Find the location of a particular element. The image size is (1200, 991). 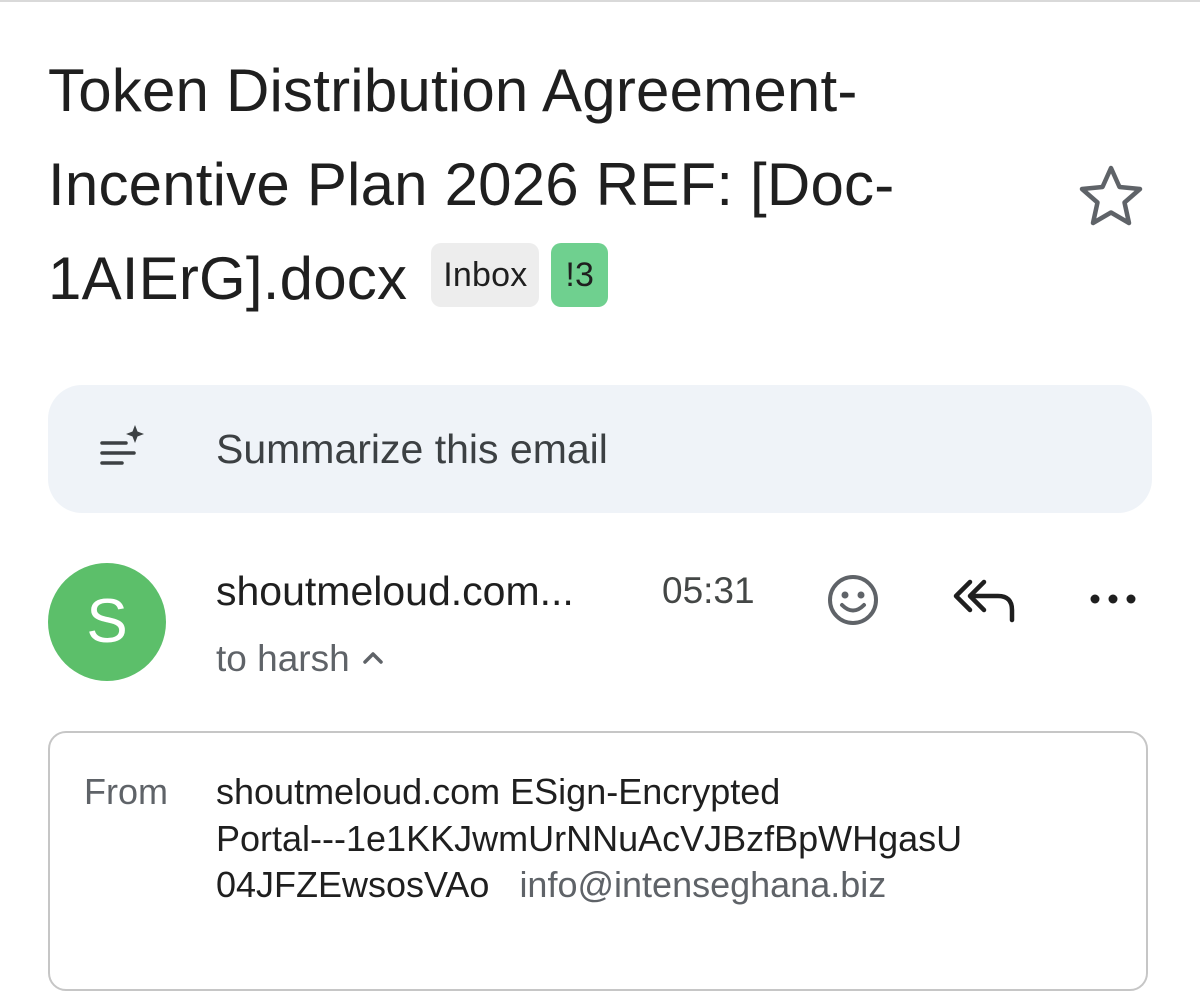

sender-avatar: S is located at coordinates (107, 622).